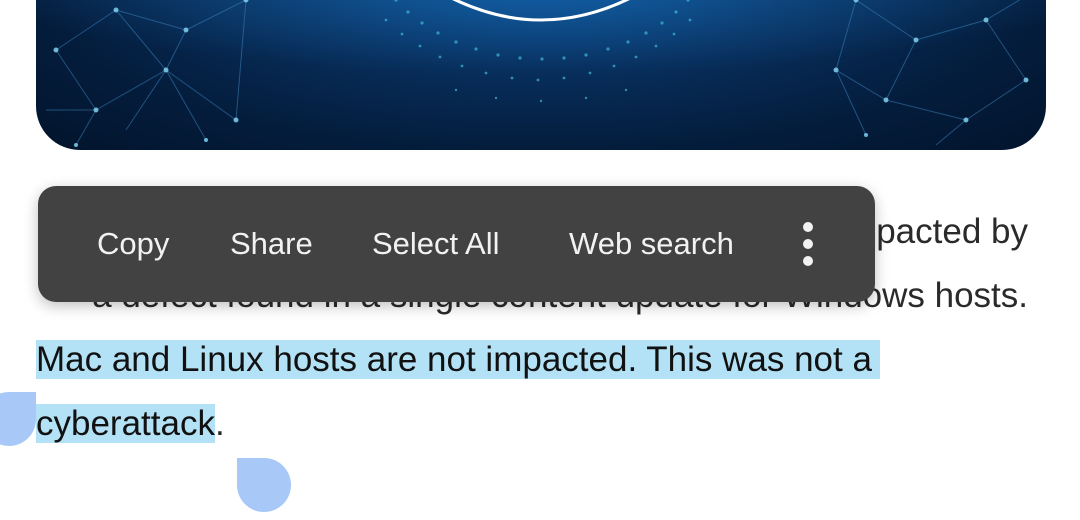  I want to click on article-text: ., so click(219, 423).